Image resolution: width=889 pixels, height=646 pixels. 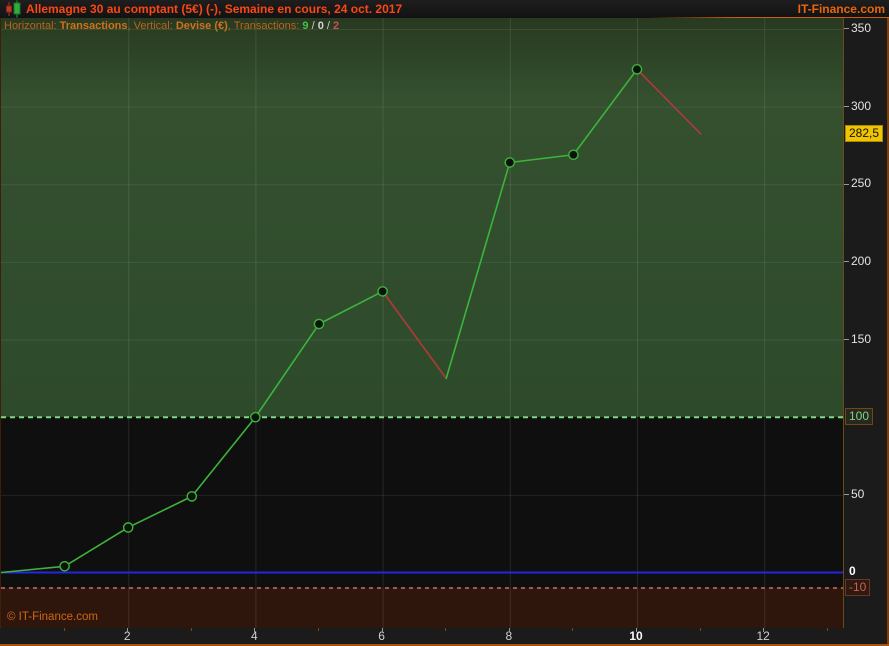 I want to click on horizontal-label: Horizontal:, so click(x=32, y=26).